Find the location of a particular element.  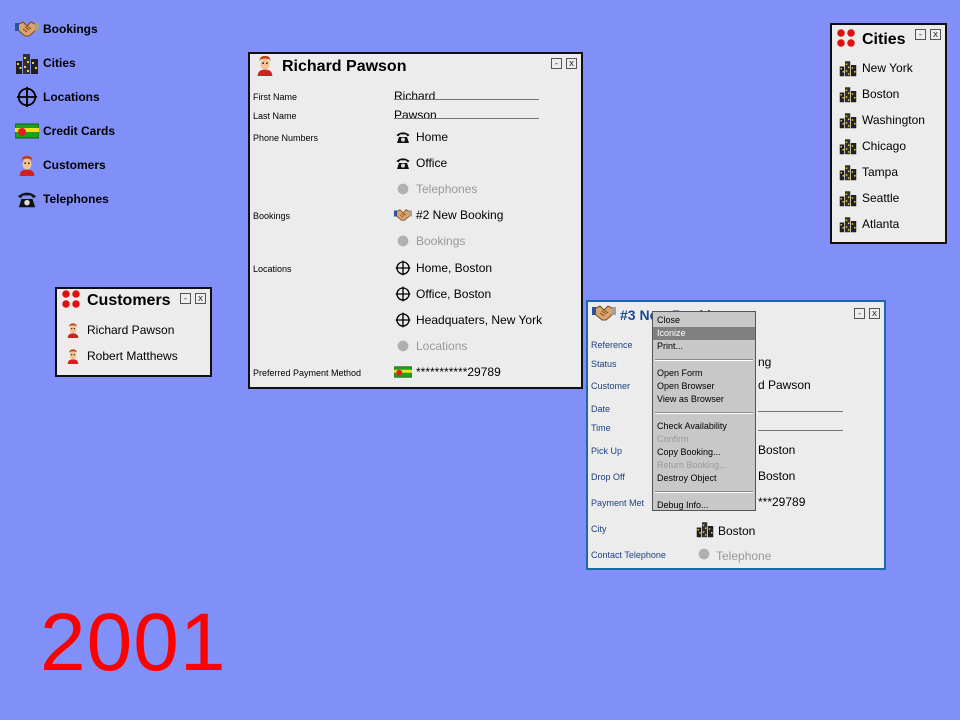

desktop-item-locations: Locations is located at coordinates (64, 97).